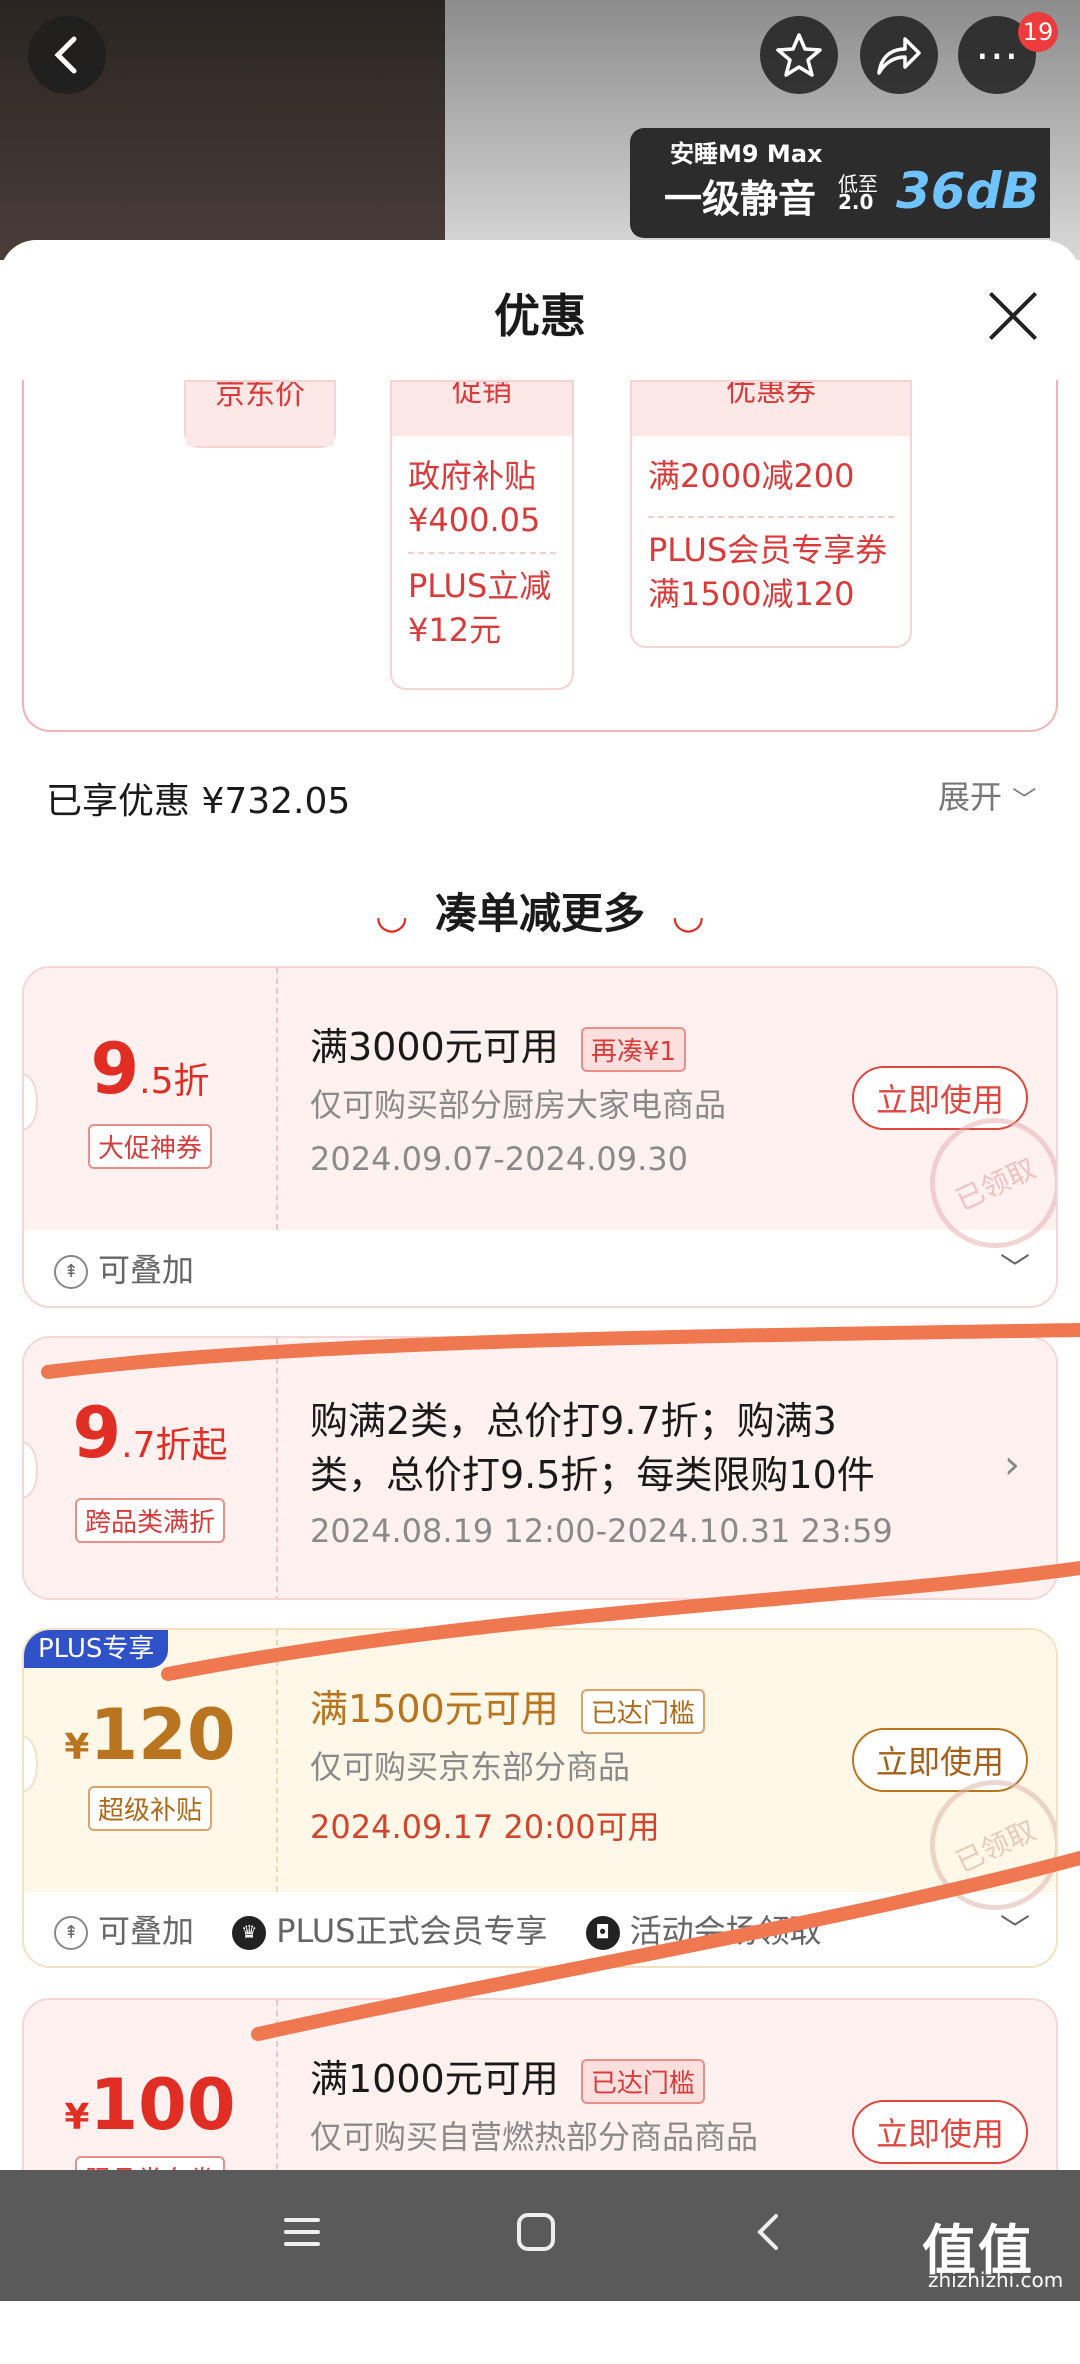 The height and width of the screenshot is (2364, 1080). I want to click on coupon-condition: 满1500元可用 已达门槛, so click(507, 1706).